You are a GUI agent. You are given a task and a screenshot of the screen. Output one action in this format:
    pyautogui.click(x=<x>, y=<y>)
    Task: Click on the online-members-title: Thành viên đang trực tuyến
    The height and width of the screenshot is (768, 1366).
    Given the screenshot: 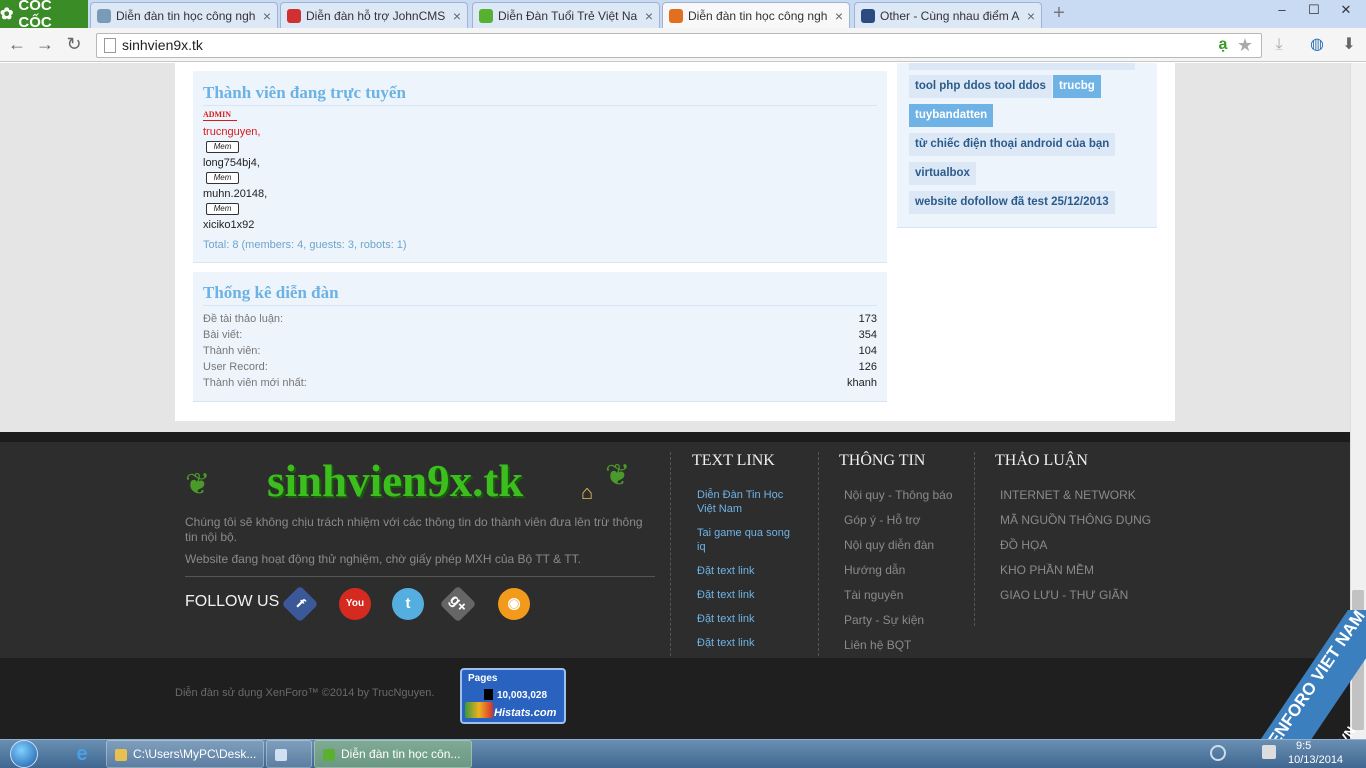 What is the action you would take?
    pyautogui.click(x=304, y=93)
    